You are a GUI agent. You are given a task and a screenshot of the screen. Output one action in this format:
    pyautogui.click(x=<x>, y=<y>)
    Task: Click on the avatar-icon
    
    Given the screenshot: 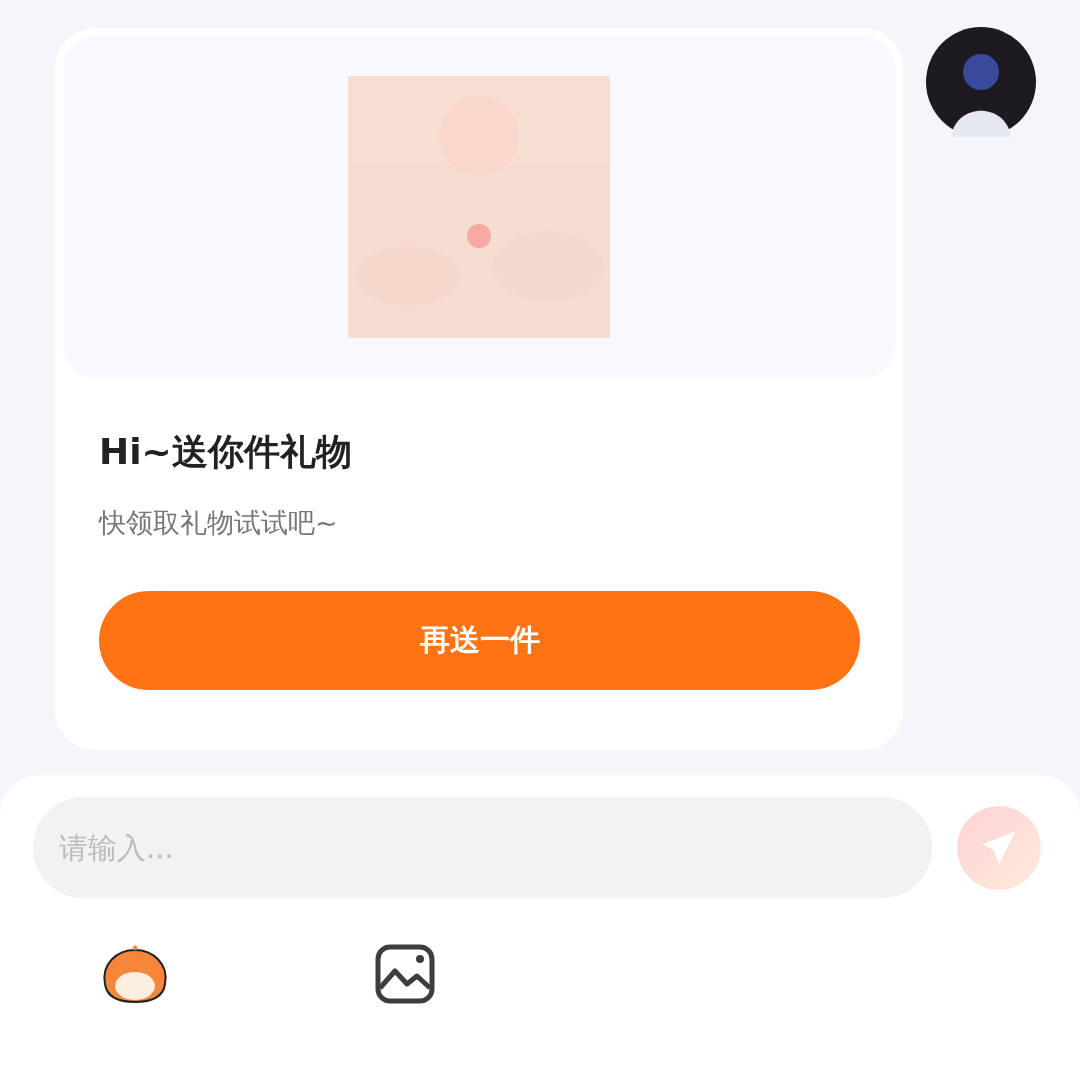 What is the action you would take?
    pyautogui.click(x=981, y=82)
    